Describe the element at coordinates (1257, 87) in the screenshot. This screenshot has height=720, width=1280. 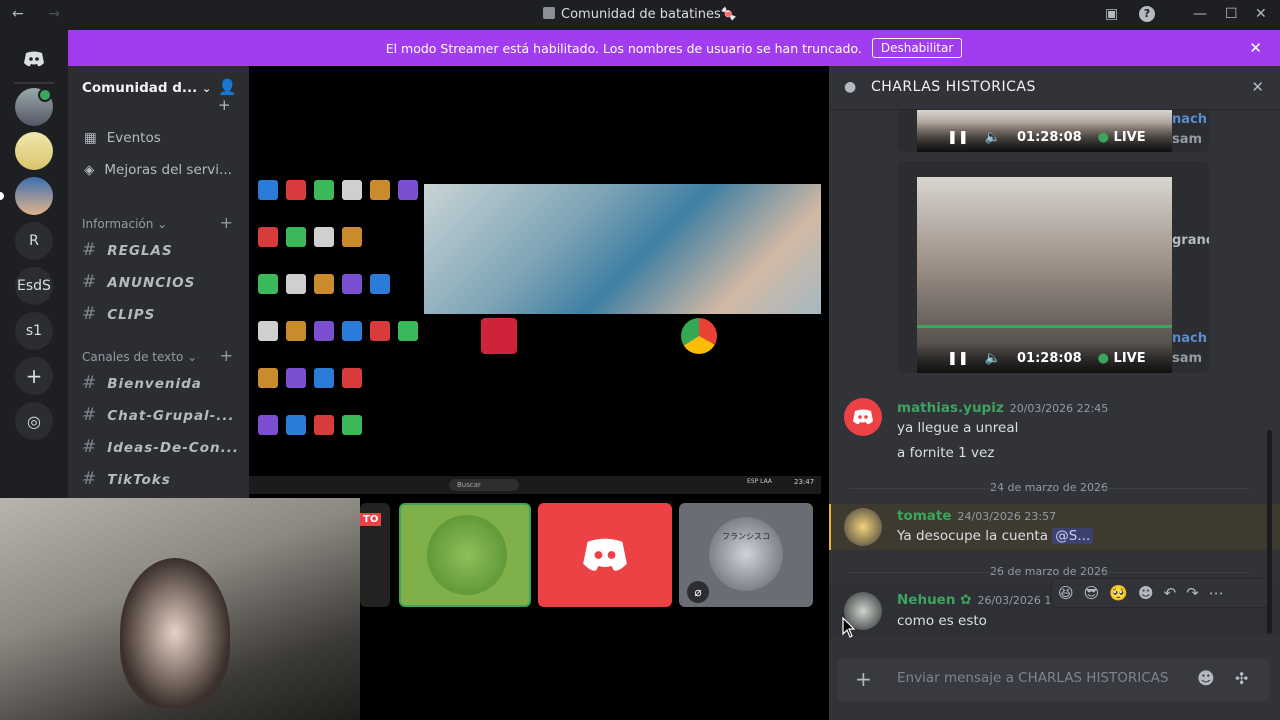
I see `close-chat-icon: ✕` at that location.